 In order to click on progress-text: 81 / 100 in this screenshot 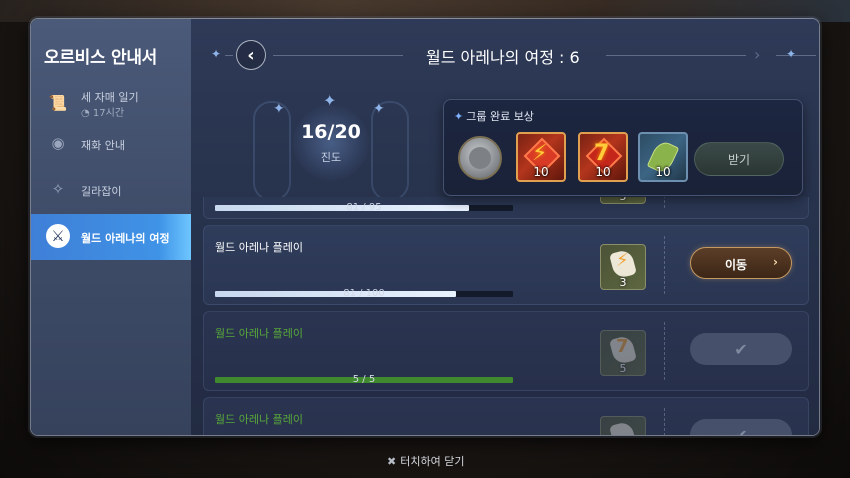, I will do `click(364, 293)`.